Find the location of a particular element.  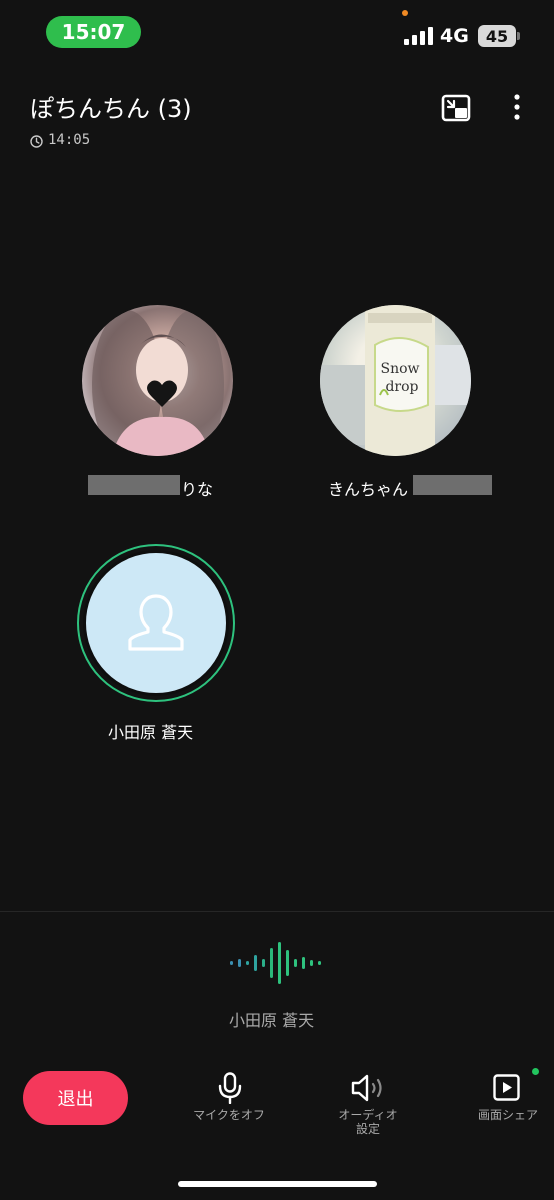

mic-off-label: マイクをオフ is located at coordinates (229, 1115).